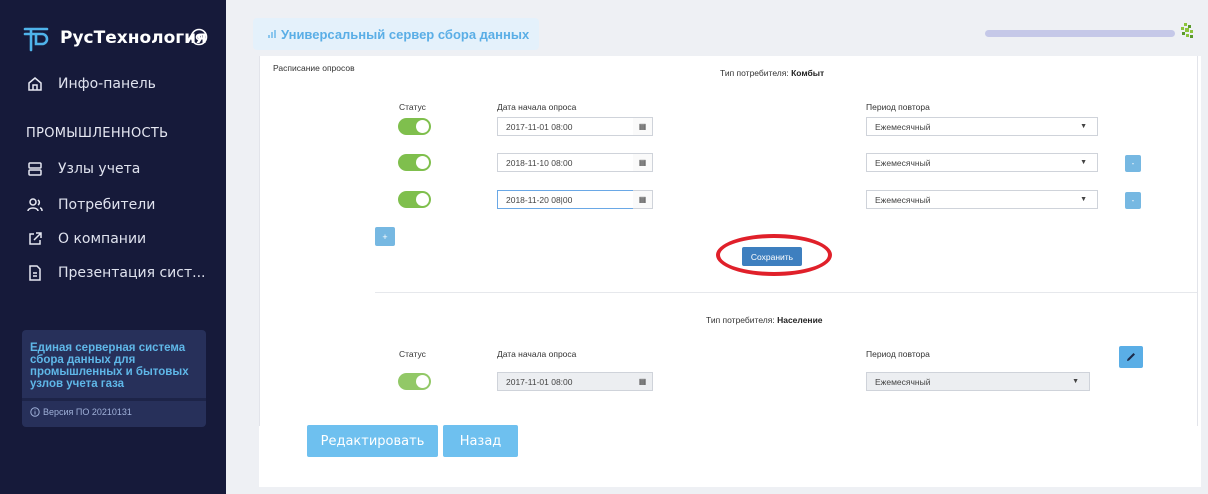 Image resolution: width=1208 pixels, height=494 pixels. What do you see at coordinates (1080, 33) in the screenshot?
I see `user-name-blurred` at bounding box center [1080, 33].